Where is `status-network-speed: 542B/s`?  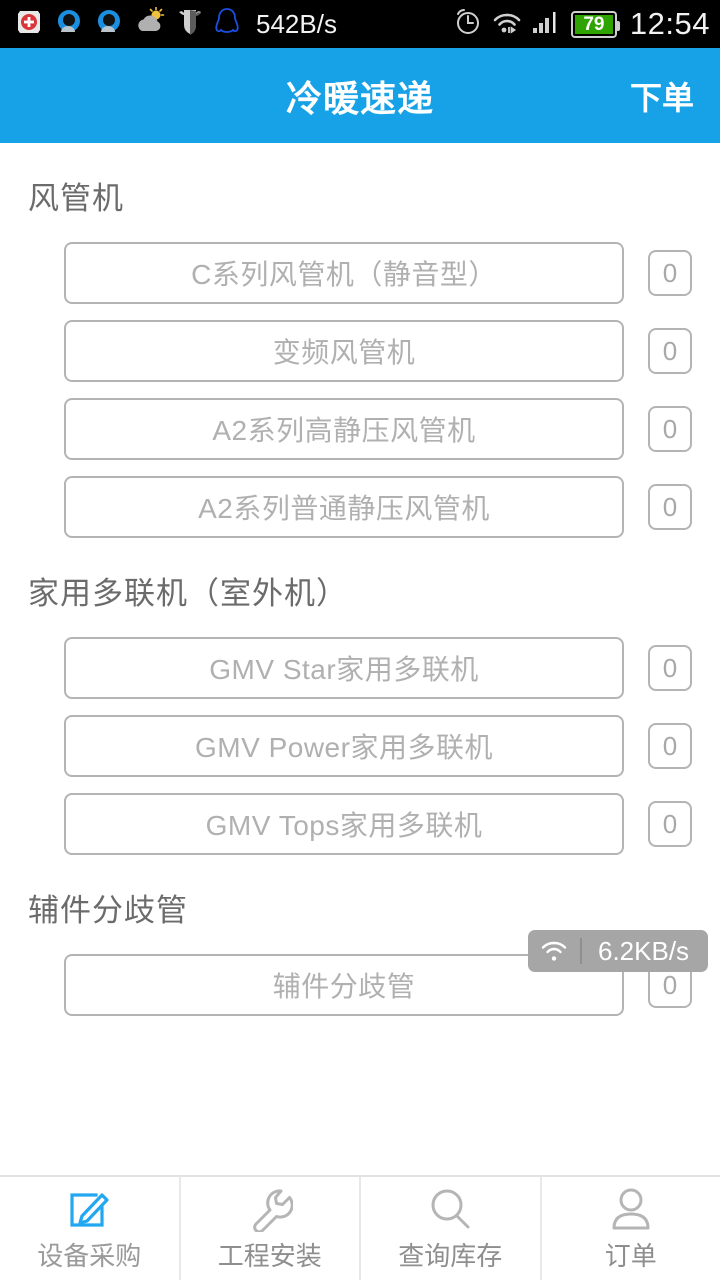
status-network-speed: 542B/s is located at coordinates (296, 23).